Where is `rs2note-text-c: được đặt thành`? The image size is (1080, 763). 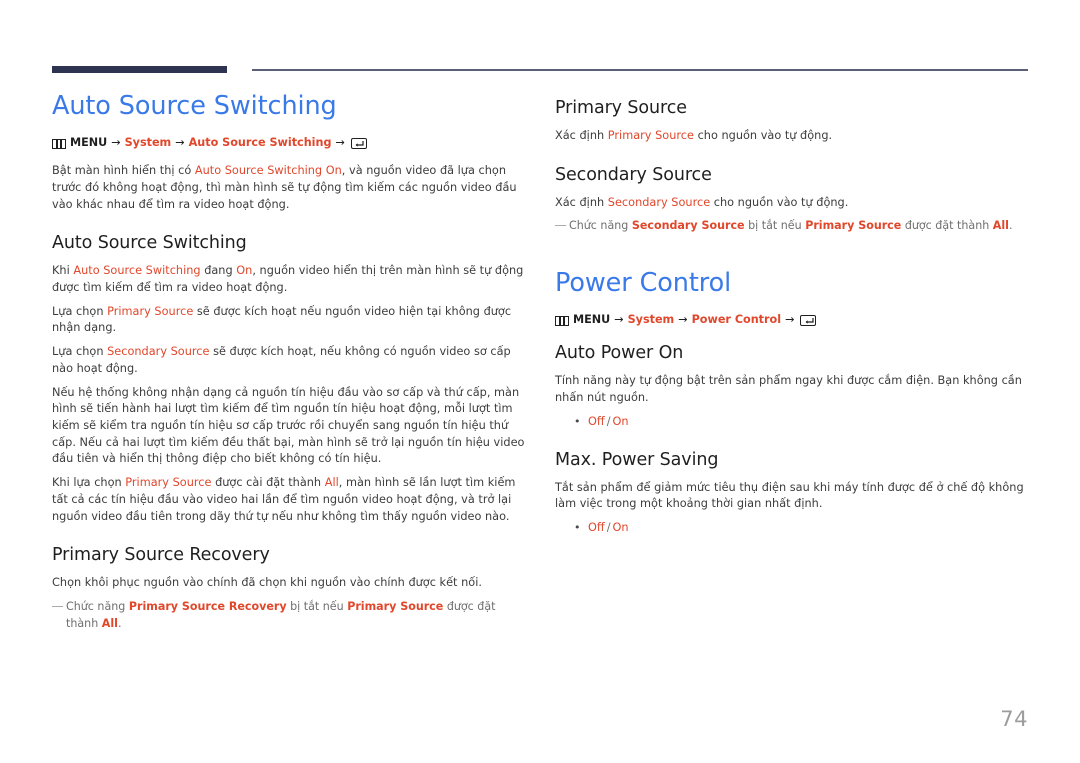 rs2note-text-c: được đặt thành is located at coordinates (947, 226).